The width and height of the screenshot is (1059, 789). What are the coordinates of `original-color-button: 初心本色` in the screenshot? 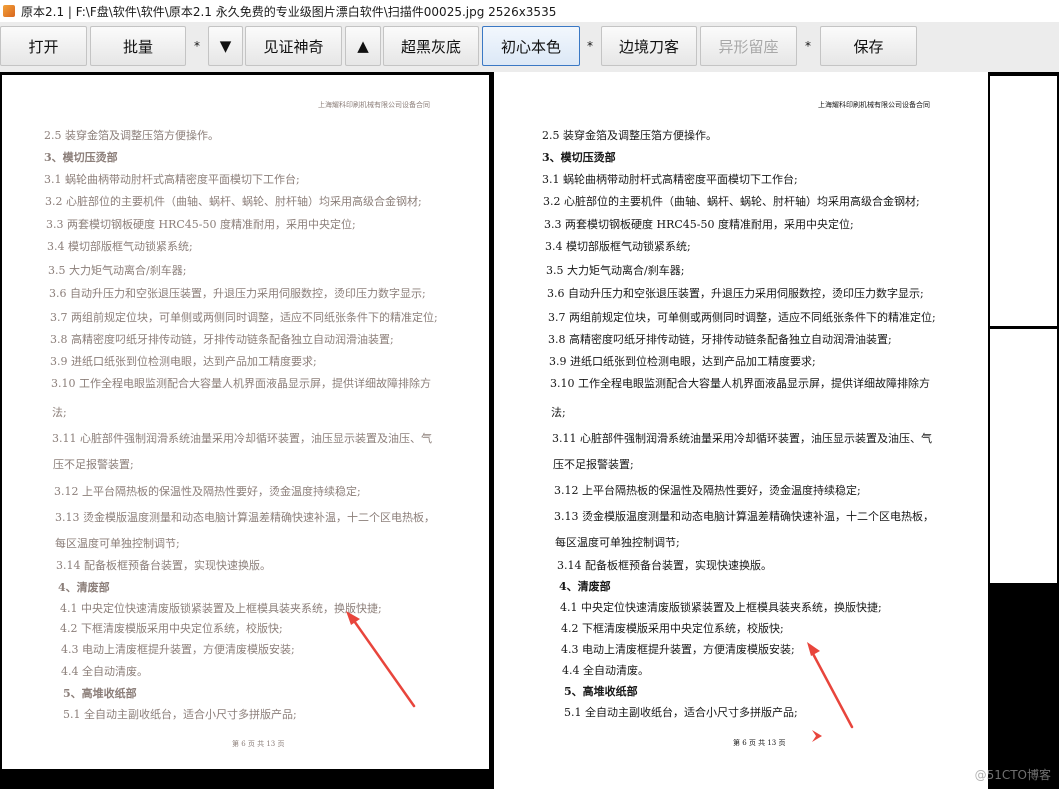 It's located at (531, 46).